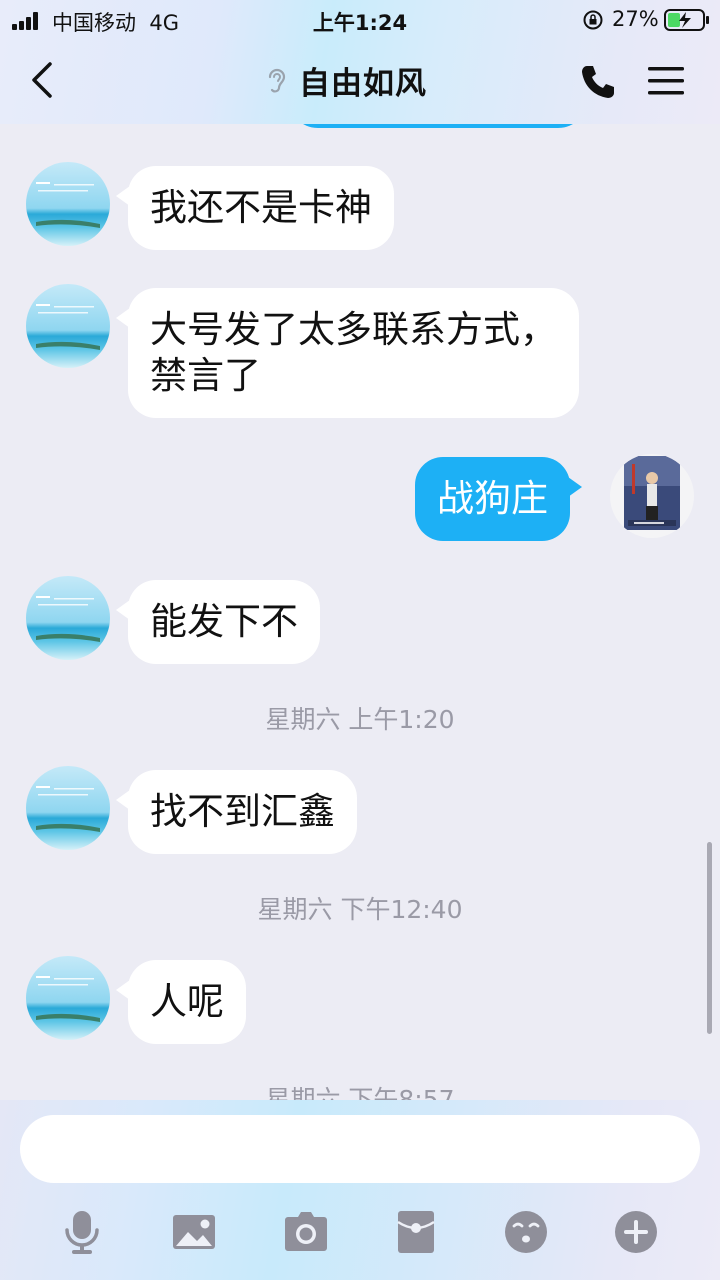 Image resolution: width=720 pixels, height=1280 pixels. What do you see at coordinates (360, 719) in the screenshot?
I see `timestamp: 星期六 上午1:20` at bounding box center [360, 719].